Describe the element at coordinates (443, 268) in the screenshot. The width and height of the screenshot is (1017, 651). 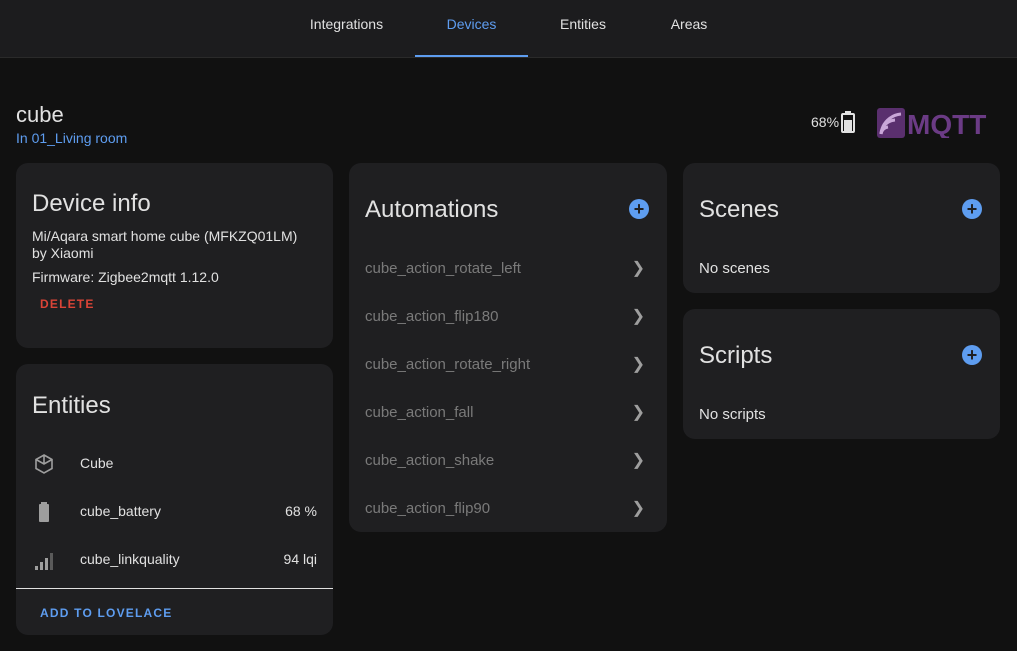
I see `automation-name: cube_action_rotate_left` at that location.